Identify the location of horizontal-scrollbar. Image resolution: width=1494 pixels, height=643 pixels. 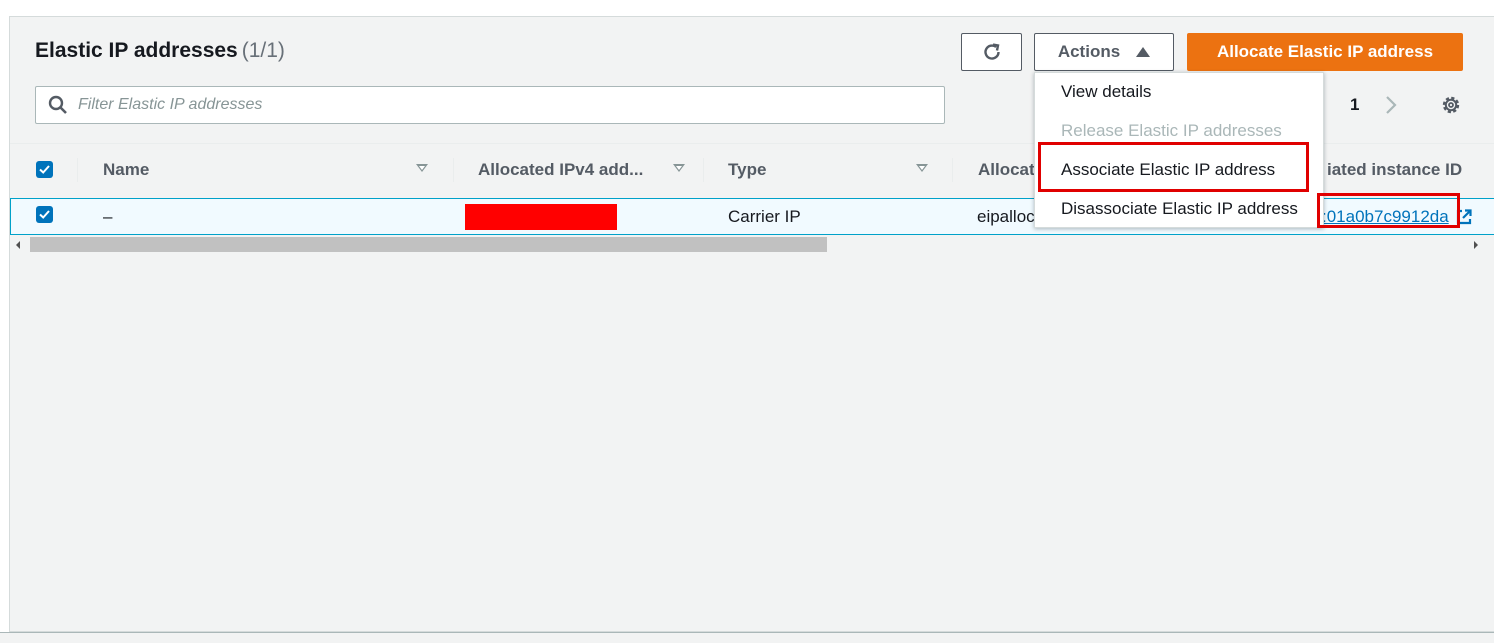
(752, 244).